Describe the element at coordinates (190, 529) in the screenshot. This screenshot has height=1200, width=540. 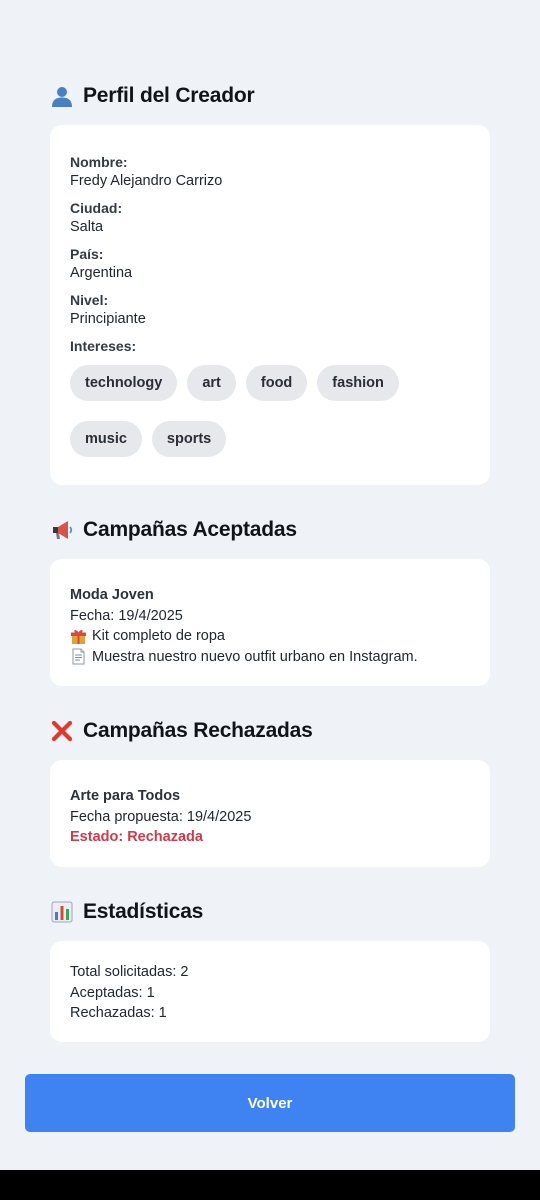
I see `accepted-title-text: Campañas Aceptadas` at that location.